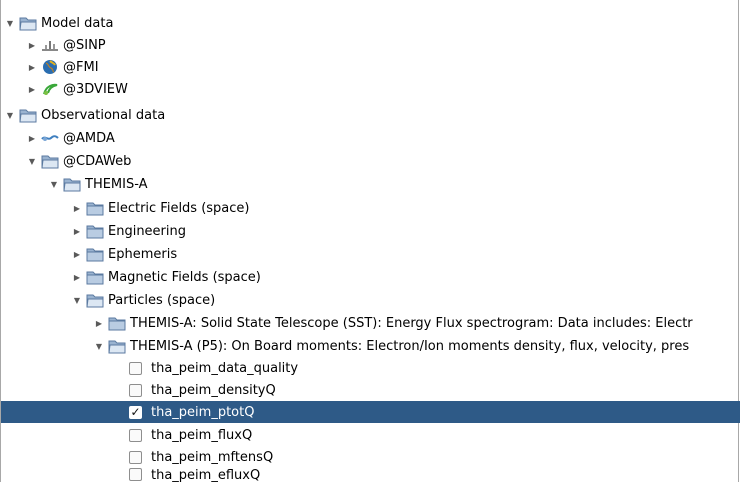  What do you see at coordinates (370, 412) in the screenshot?
I see `param-row-selected: ✓ tha_peim_ptotQ` at bounding box center [370, 412].